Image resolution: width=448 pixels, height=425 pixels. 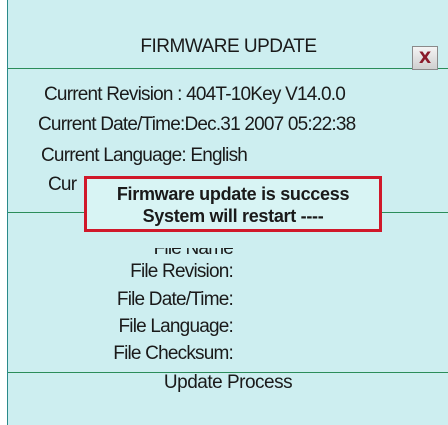 I want to click on dialog-title-bar: FIRMWARE UPDATE X, so click(x=228, y=42).